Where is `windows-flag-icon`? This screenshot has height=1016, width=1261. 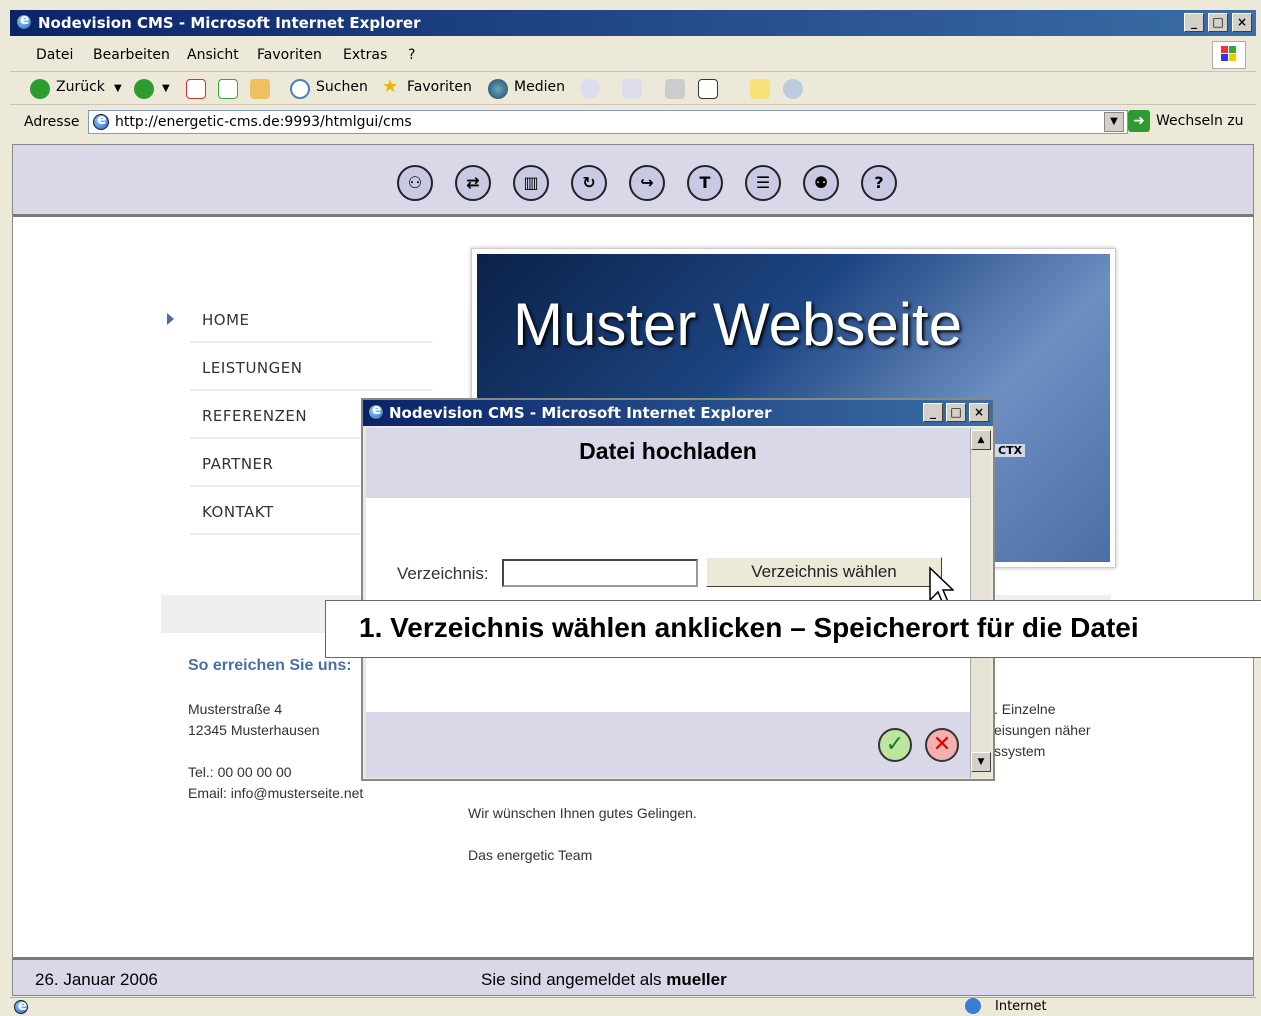 windows-flag-icon is located at coordinates (1229, 55).